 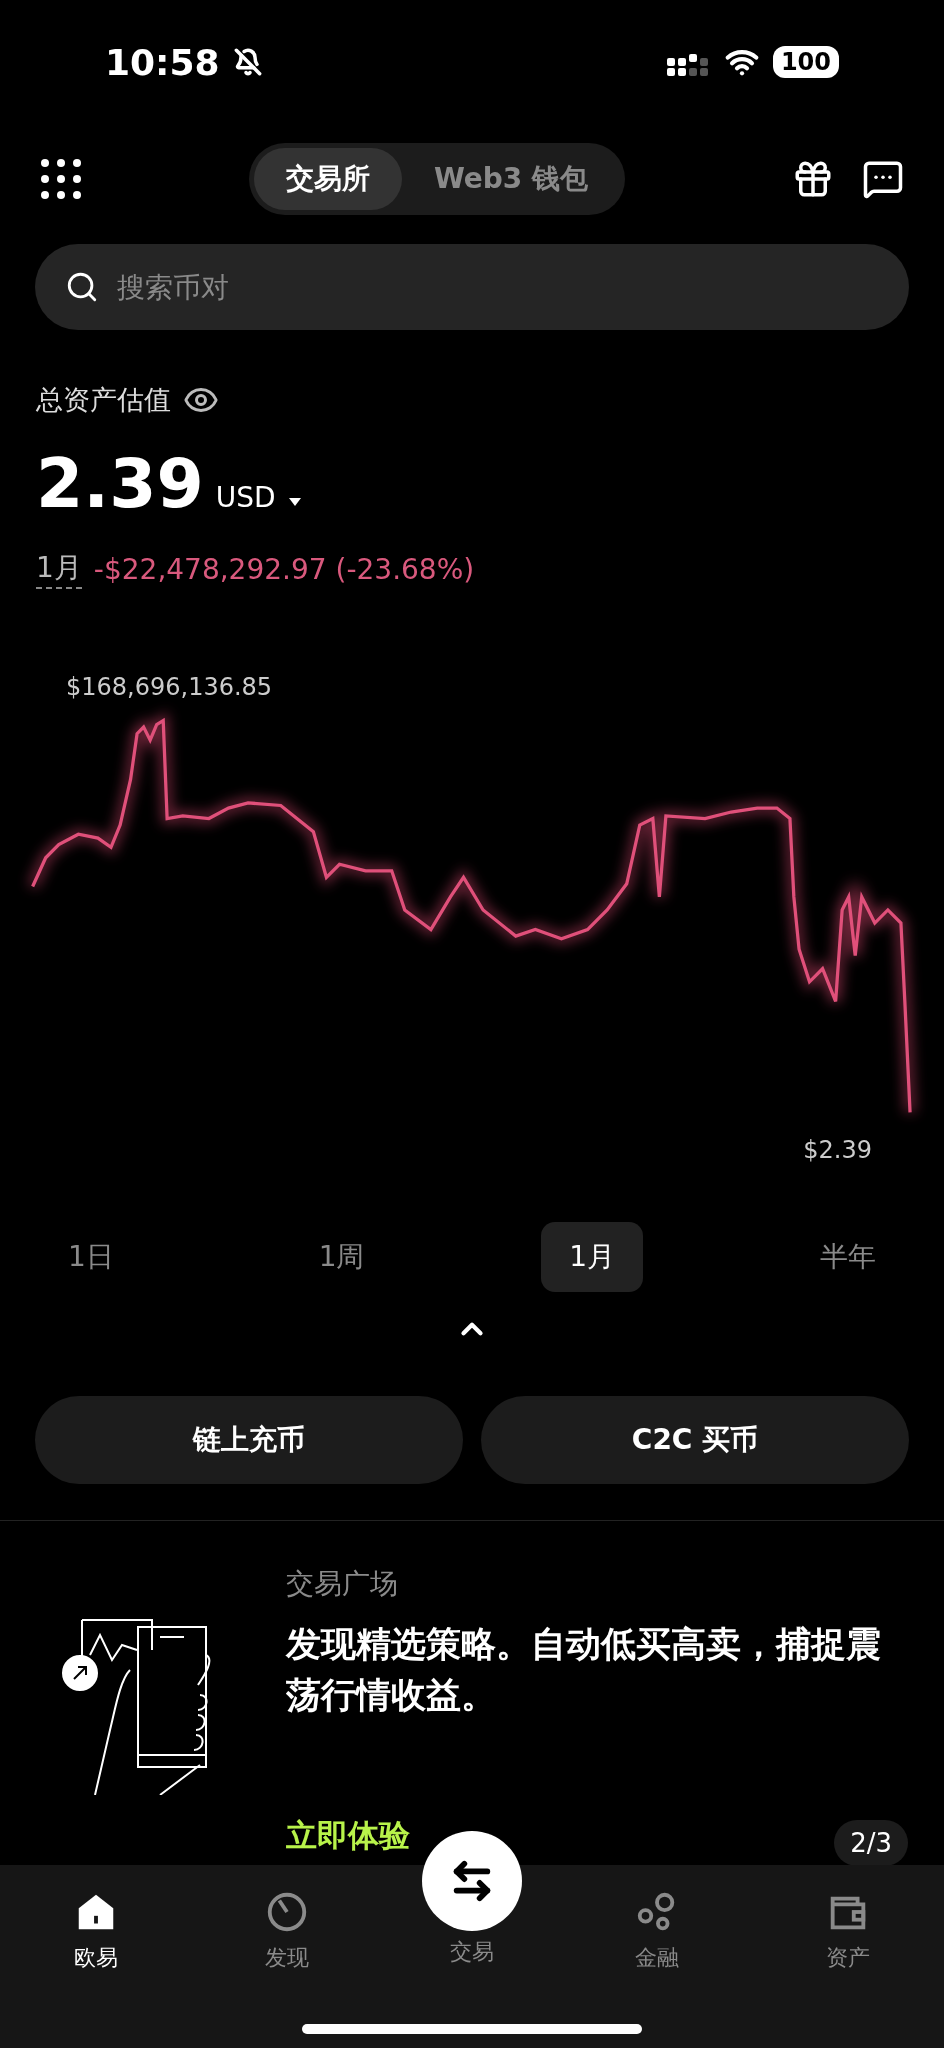 What do you see at coordinates (249, 1440) in the screenshot?
I see `action-button: 链上充币` at bounding box center [249, 1440].